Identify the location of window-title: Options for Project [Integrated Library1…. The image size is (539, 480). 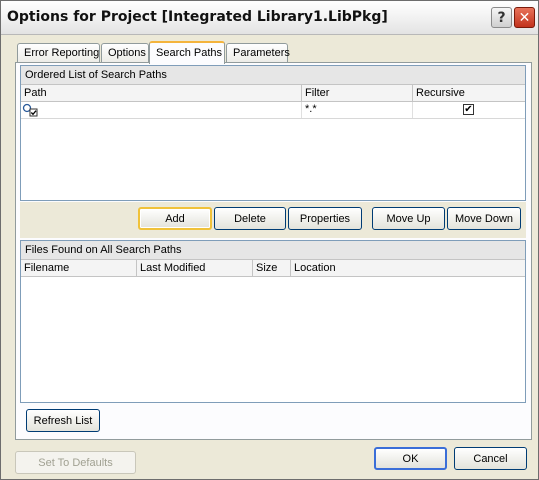
(197, 17).